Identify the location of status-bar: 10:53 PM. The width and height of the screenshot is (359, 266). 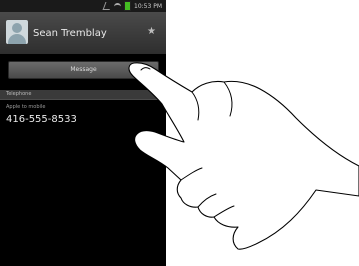
(83, 6).